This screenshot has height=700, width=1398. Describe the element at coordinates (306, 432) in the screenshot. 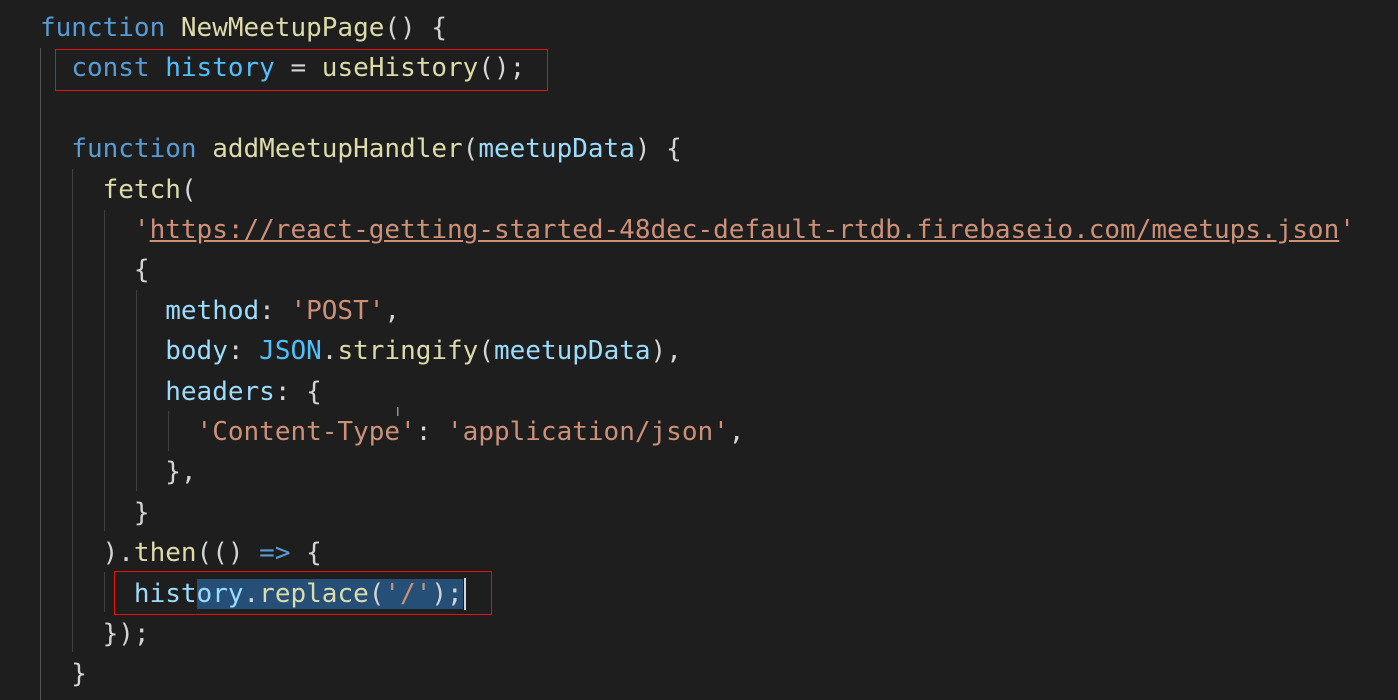

I see `code-token: 'Content-Type'` at that location.